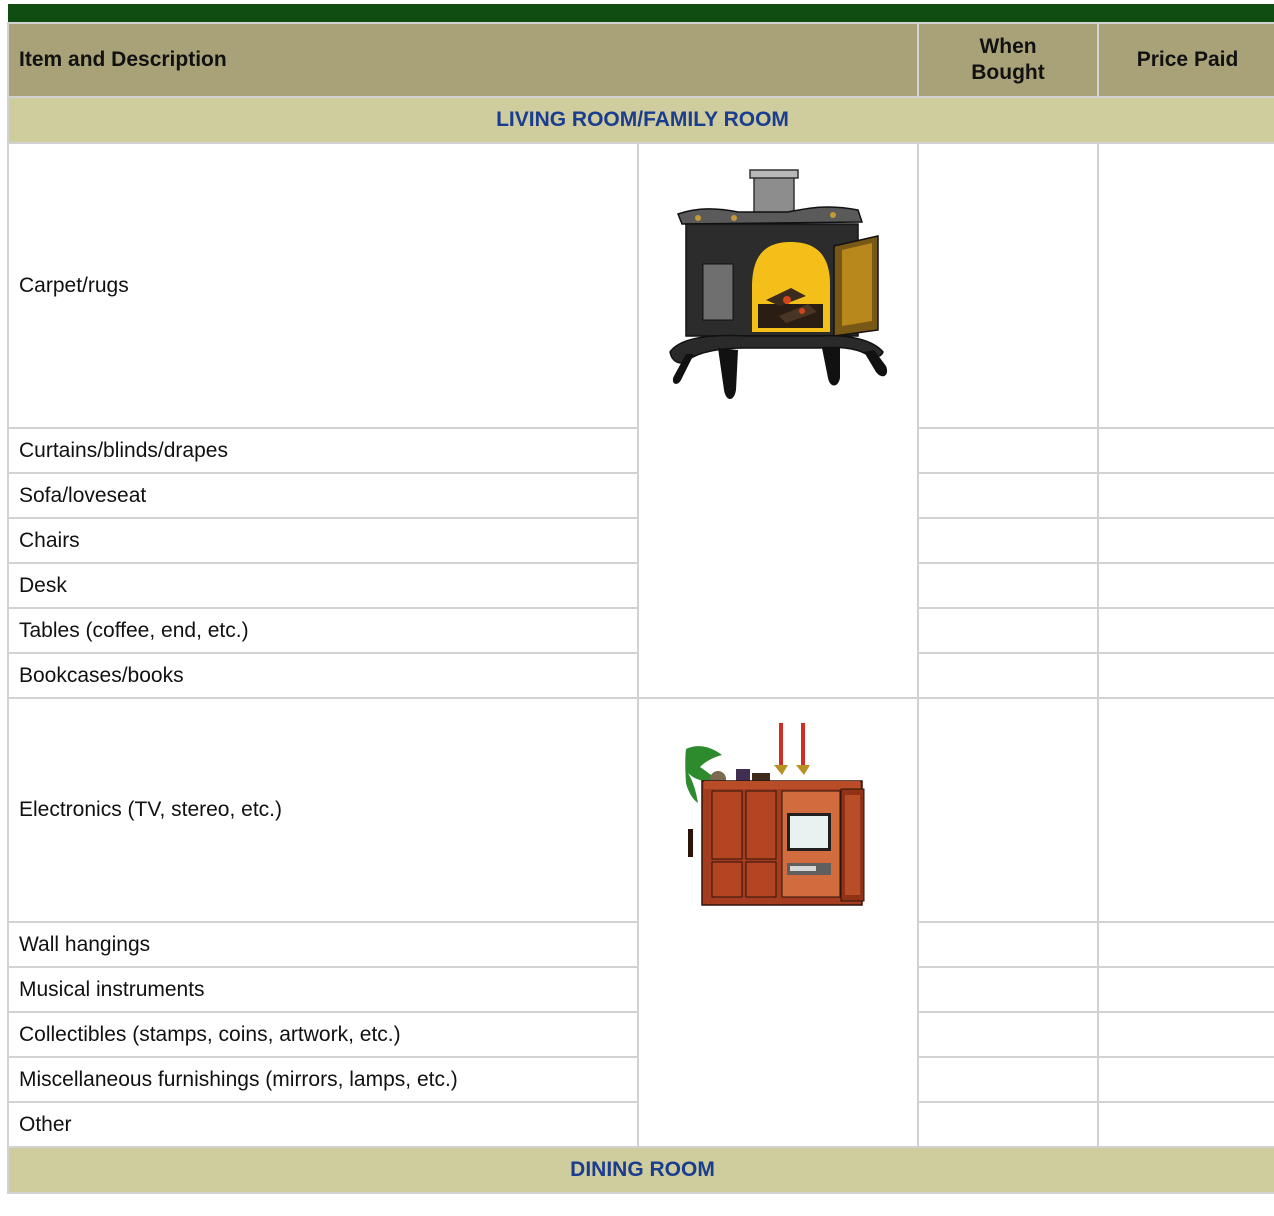 This screenshot has width=1274, height=1216. Describe the element at coordinates (323, 585) in the screenshot. I see `item-label: Desk` at that location.